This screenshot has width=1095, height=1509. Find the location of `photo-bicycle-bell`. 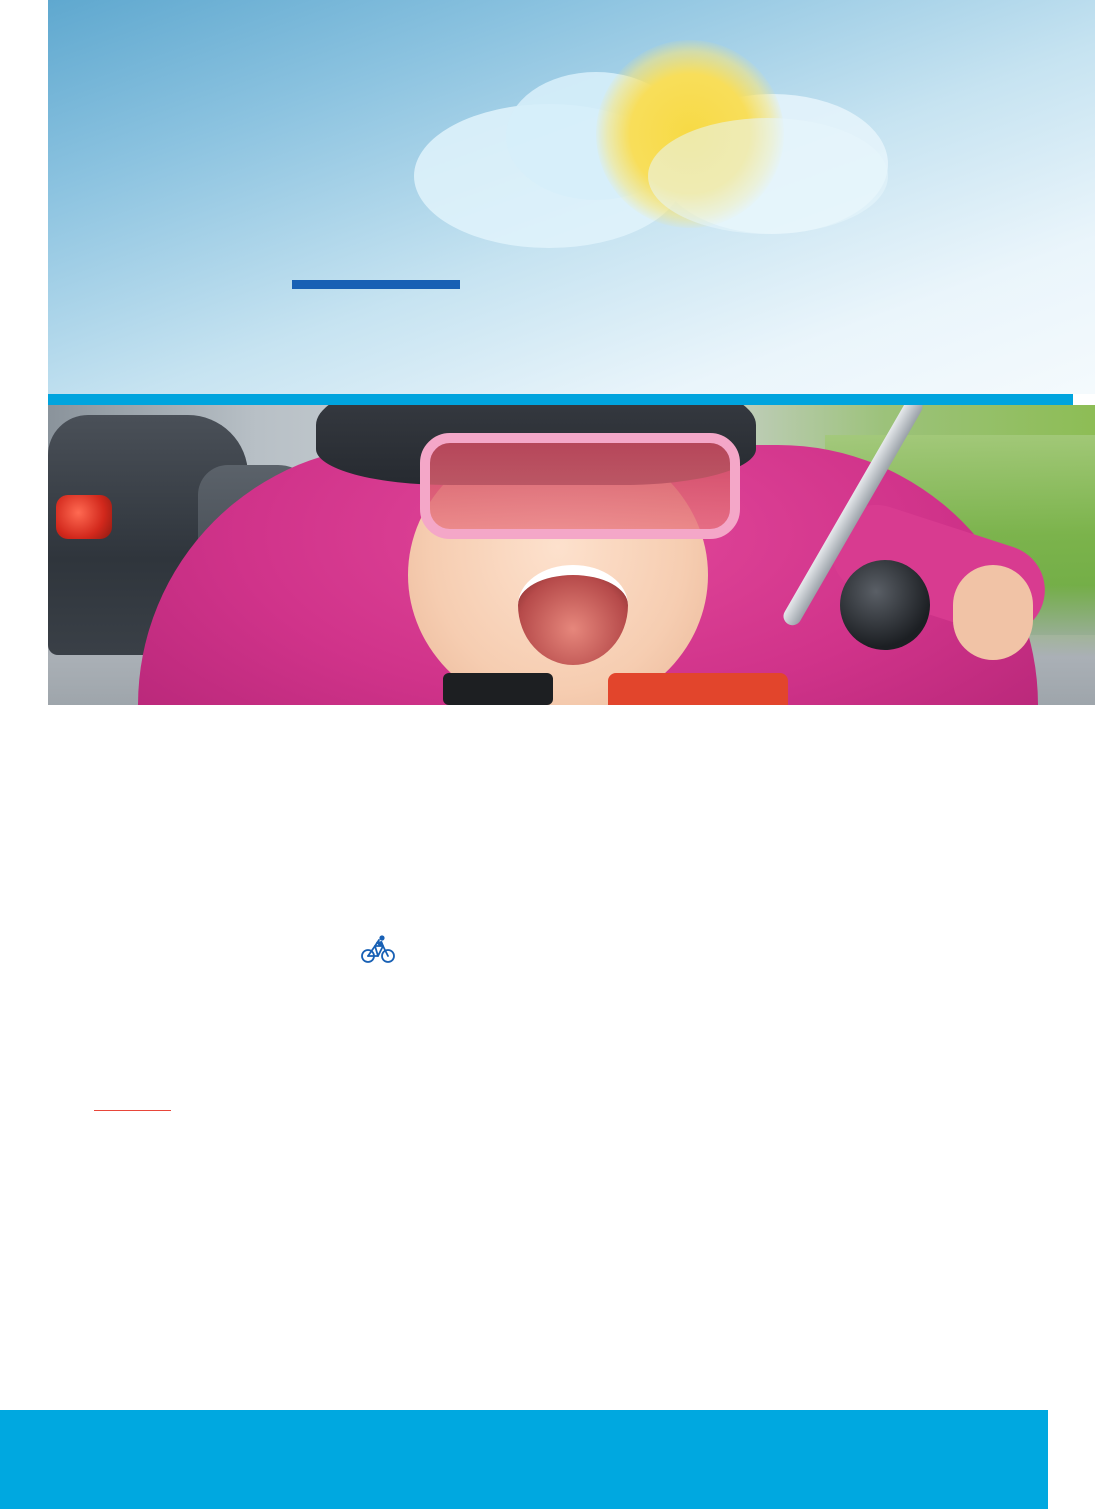

photo-bicycle-bell is located at coordinates (885, 605).